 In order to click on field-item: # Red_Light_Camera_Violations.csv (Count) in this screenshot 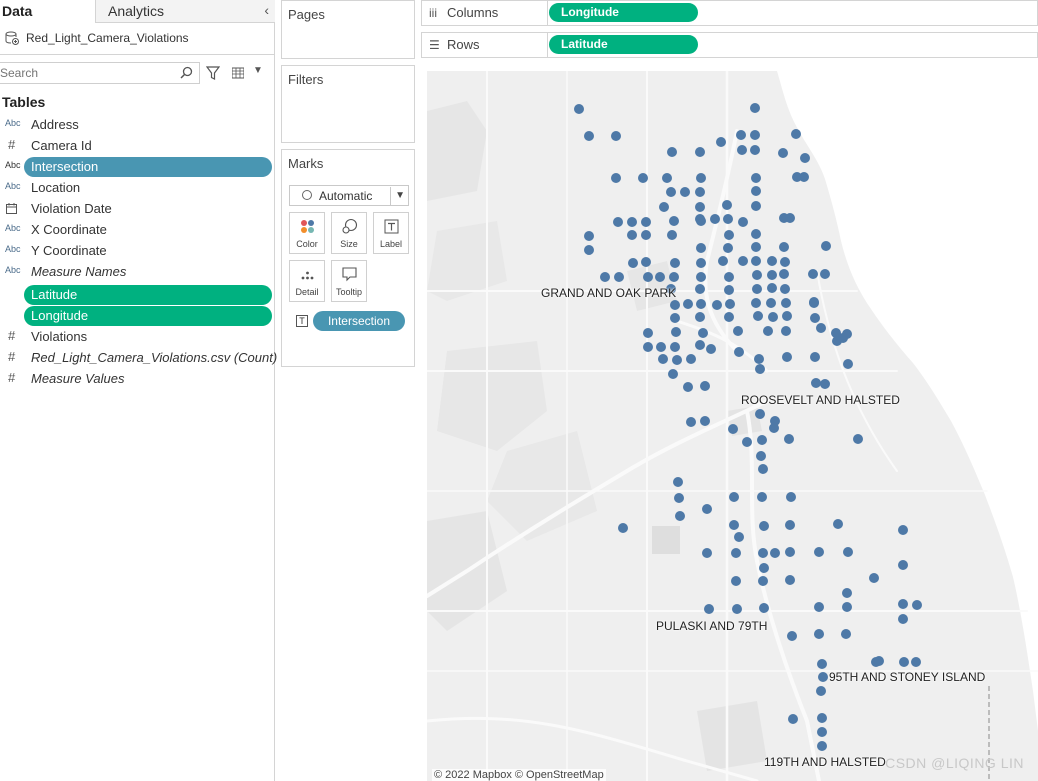, I will do `click(138, 358)`.